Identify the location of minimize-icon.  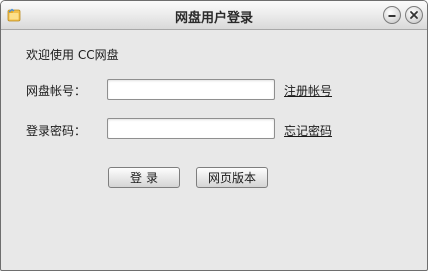
(392, 15).